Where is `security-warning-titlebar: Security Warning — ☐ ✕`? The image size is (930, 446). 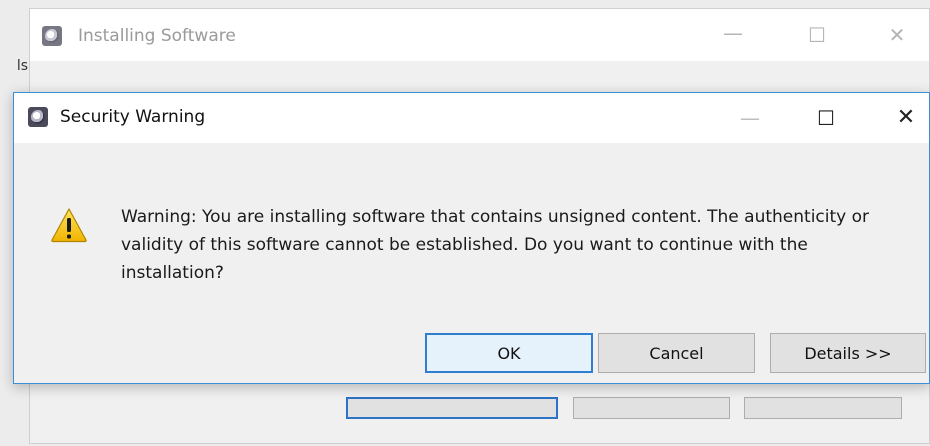
security-warning-titlebar: Security Warning — ☐ ✕ is located at coordinates (471, 118).